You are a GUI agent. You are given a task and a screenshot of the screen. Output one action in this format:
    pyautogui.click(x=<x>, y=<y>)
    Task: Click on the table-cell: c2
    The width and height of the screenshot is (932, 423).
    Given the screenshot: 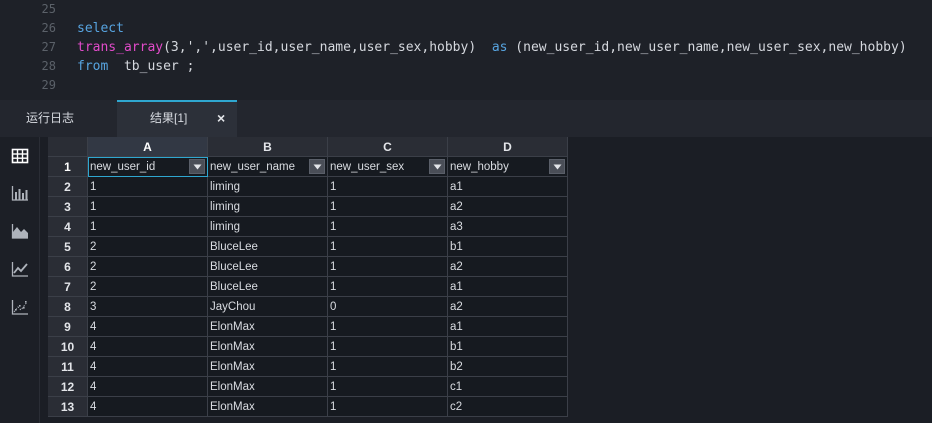 What is the action you would take?
    pyautogui.click(x=508, y=407)
    